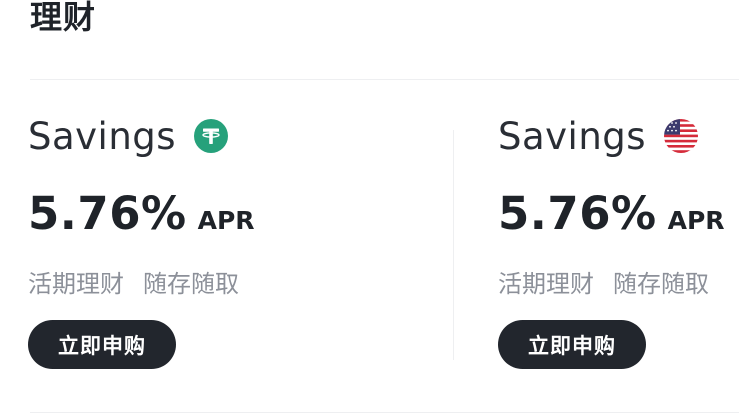  I want to click on us-flag-icon, so click(681, 136).